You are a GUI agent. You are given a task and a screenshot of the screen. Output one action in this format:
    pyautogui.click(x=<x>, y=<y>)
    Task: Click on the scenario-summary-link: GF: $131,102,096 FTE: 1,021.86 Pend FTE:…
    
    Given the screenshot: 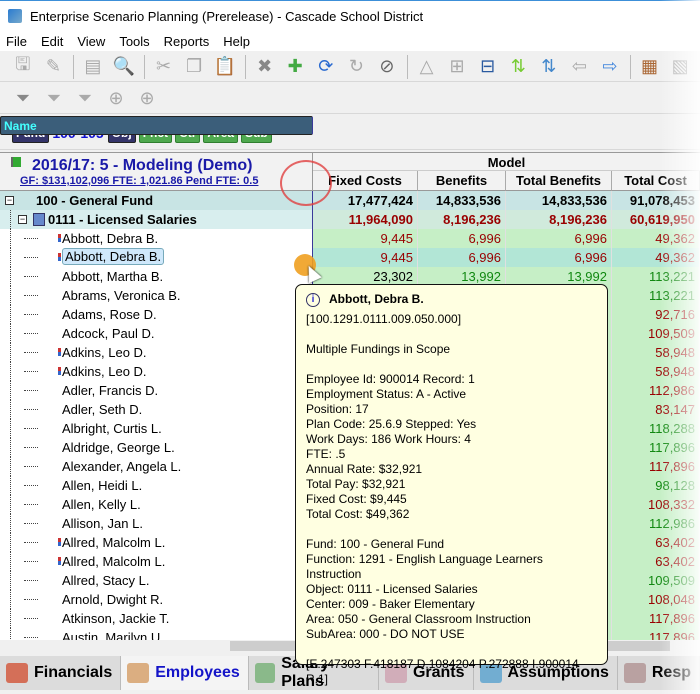 What is the action you would take?
    pyautogui.click(x=139, y=181)
    